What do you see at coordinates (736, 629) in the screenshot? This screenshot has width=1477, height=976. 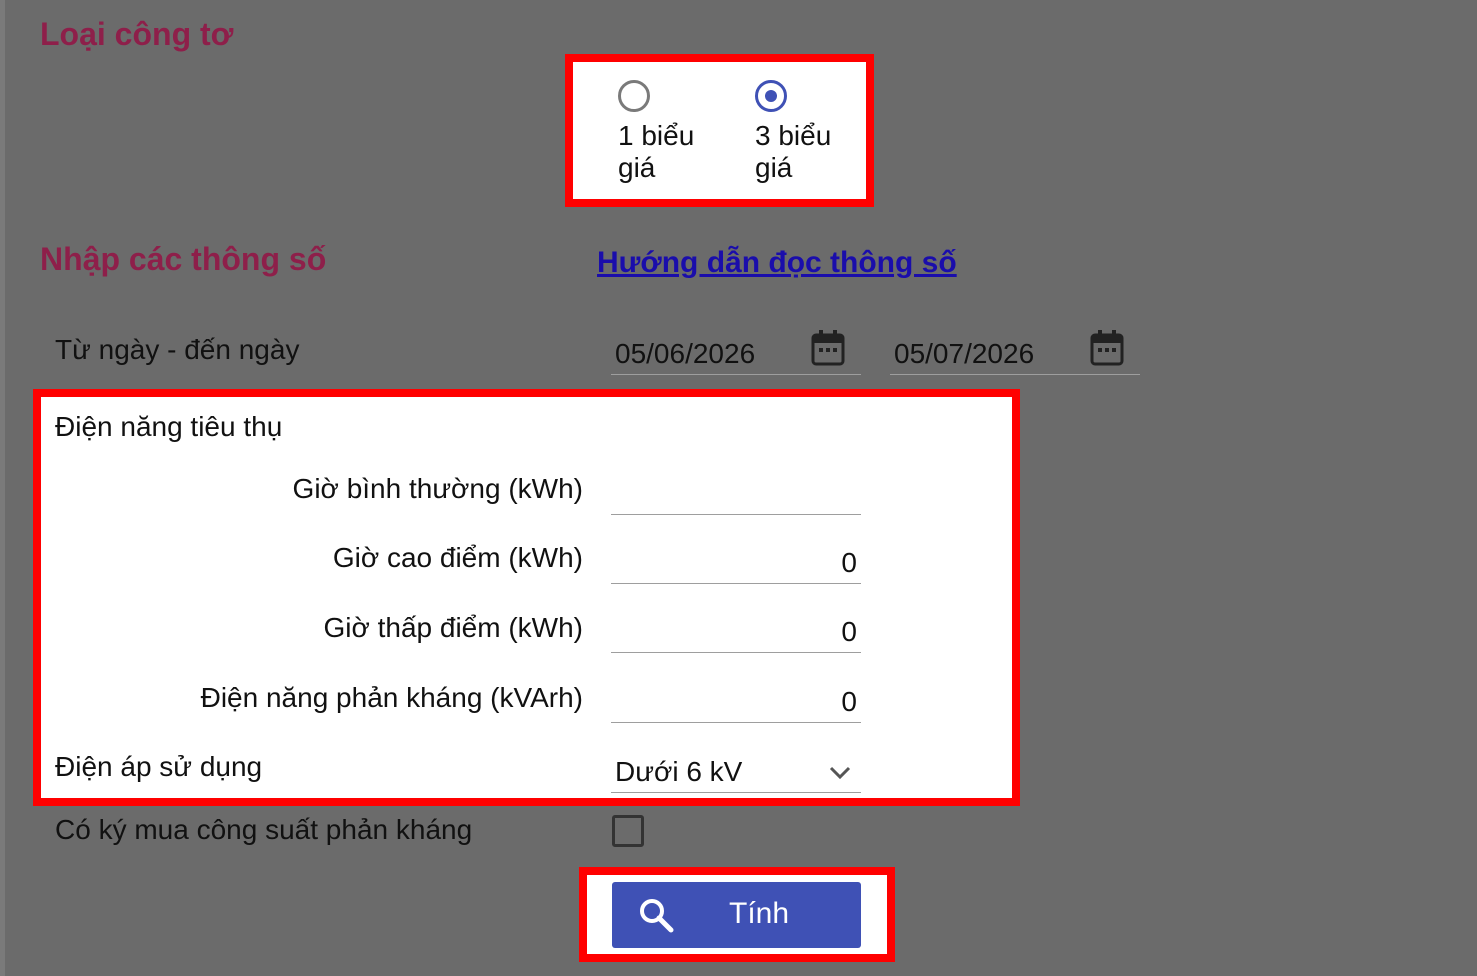 I see `offpeak-hours-input: 0` at bounding box center [736, 629].